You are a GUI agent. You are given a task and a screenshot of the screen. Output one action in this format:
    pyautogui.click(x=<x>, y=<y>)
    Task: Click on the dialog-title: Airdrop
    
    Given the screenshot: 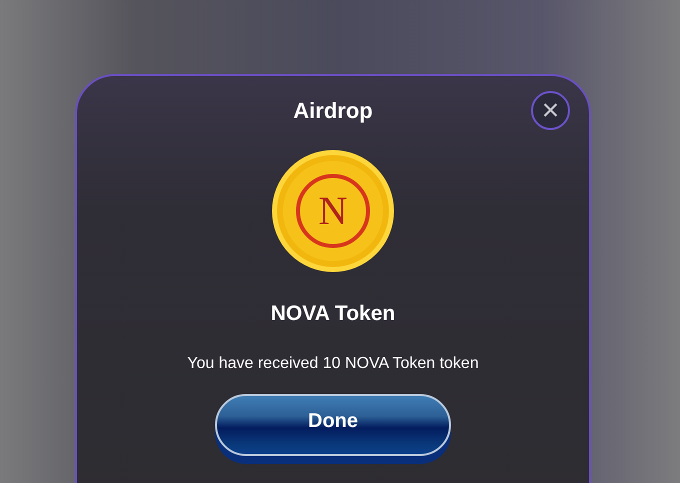 What is the action you would take?
    pyautogui.click(x=333, y=111)
    